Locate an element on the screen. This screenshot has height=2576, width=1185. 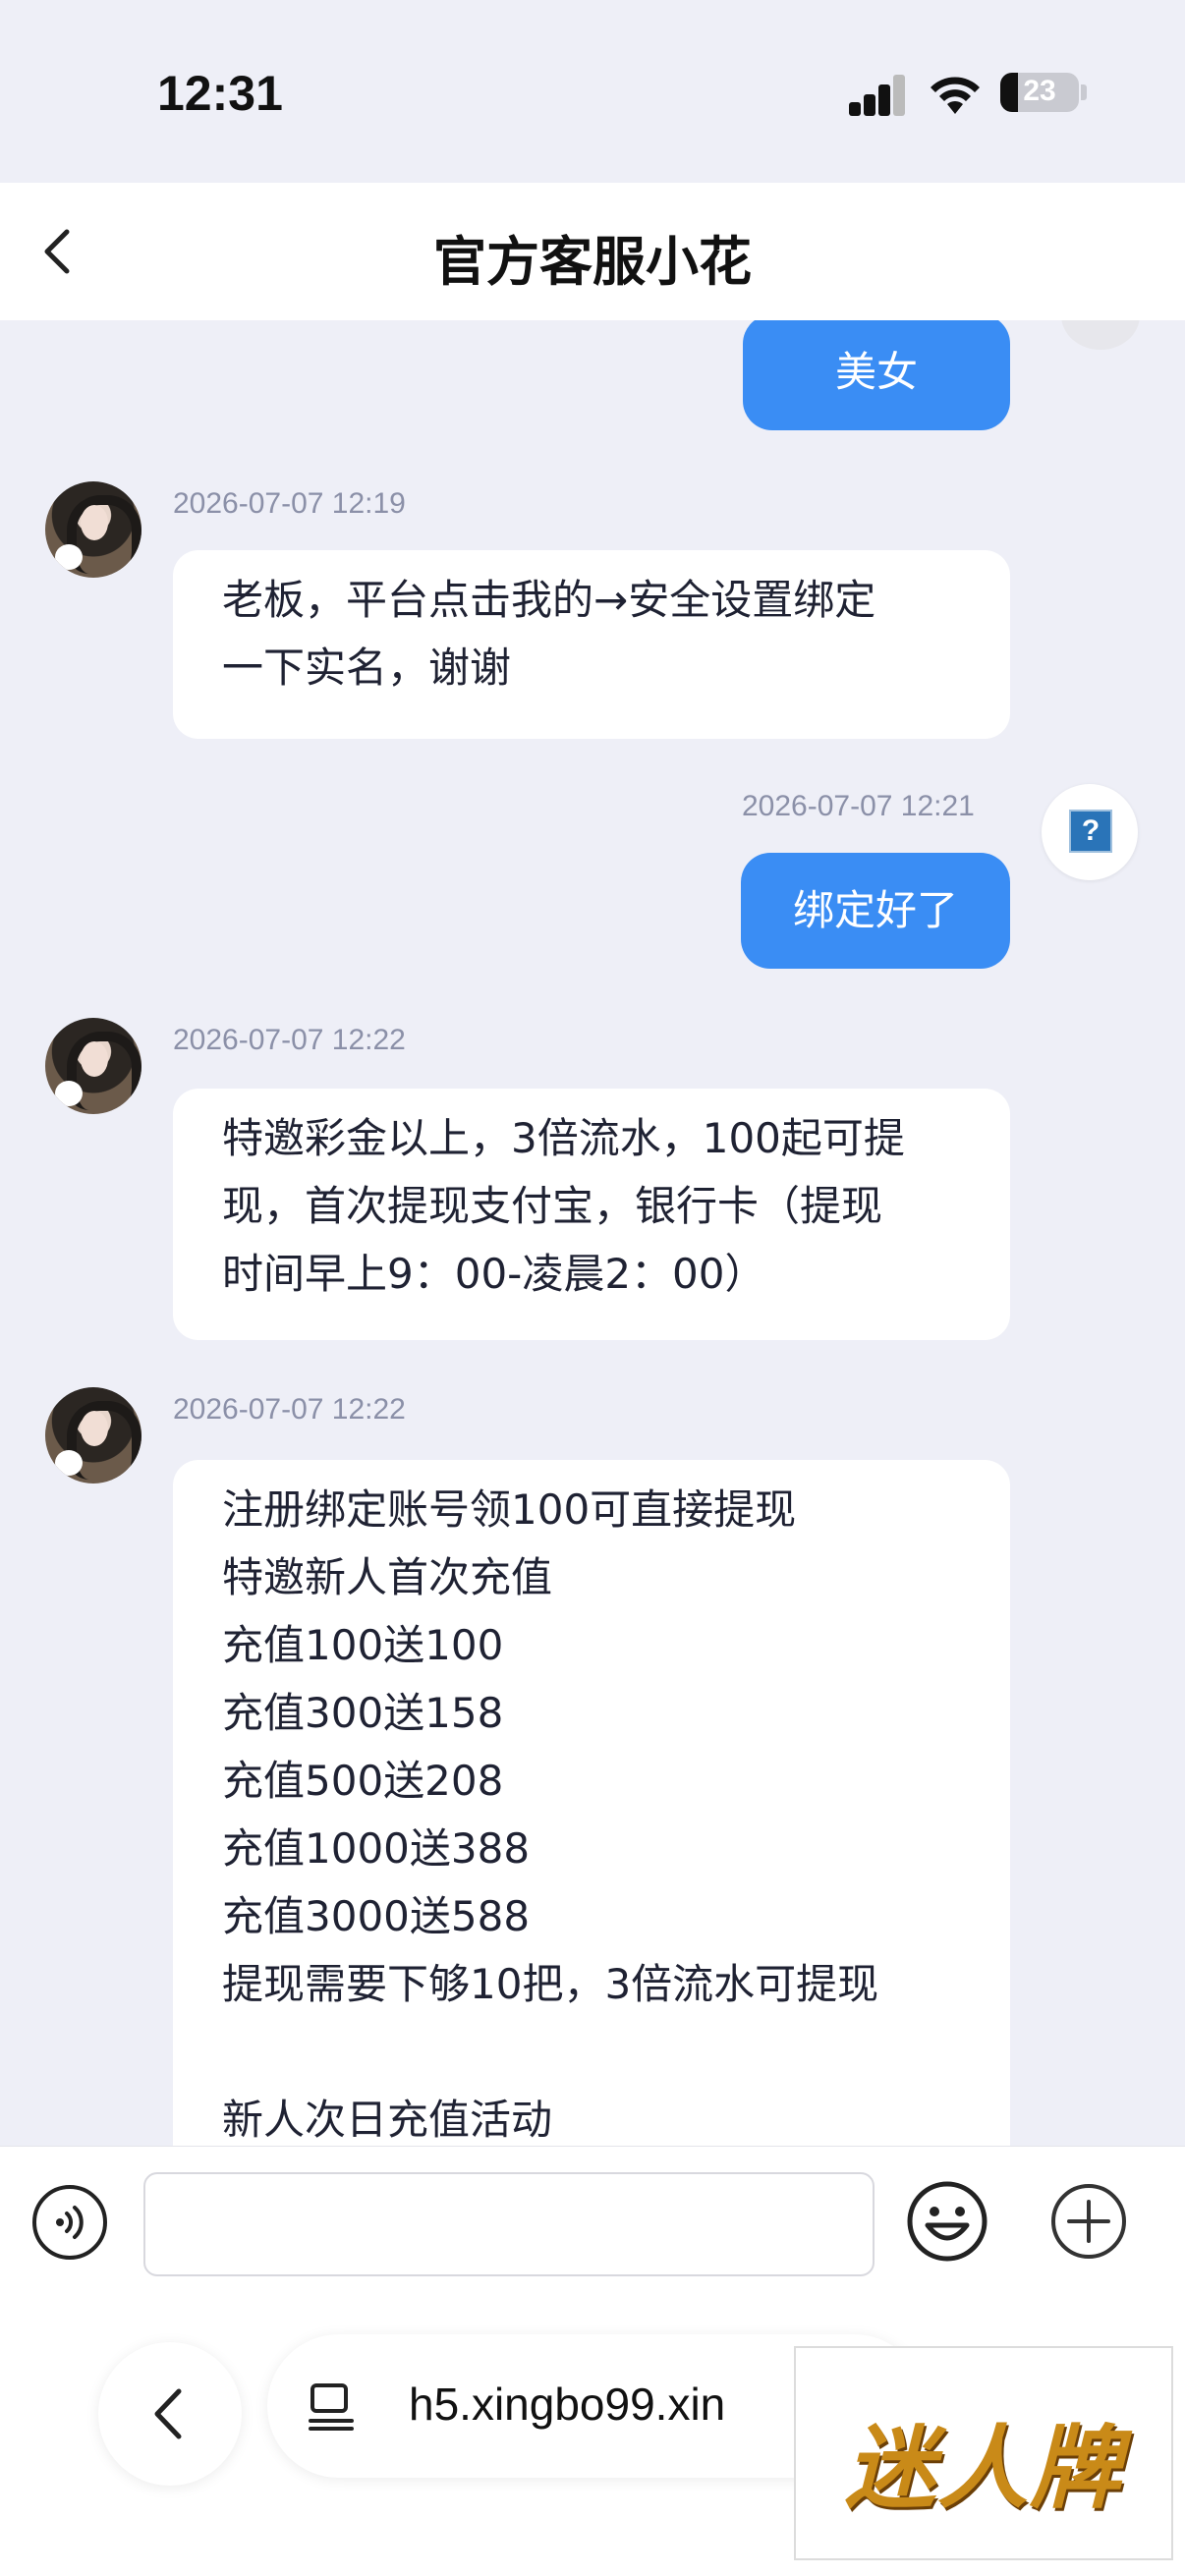
battery-level: 23 is located at coordinates (1040, 91).